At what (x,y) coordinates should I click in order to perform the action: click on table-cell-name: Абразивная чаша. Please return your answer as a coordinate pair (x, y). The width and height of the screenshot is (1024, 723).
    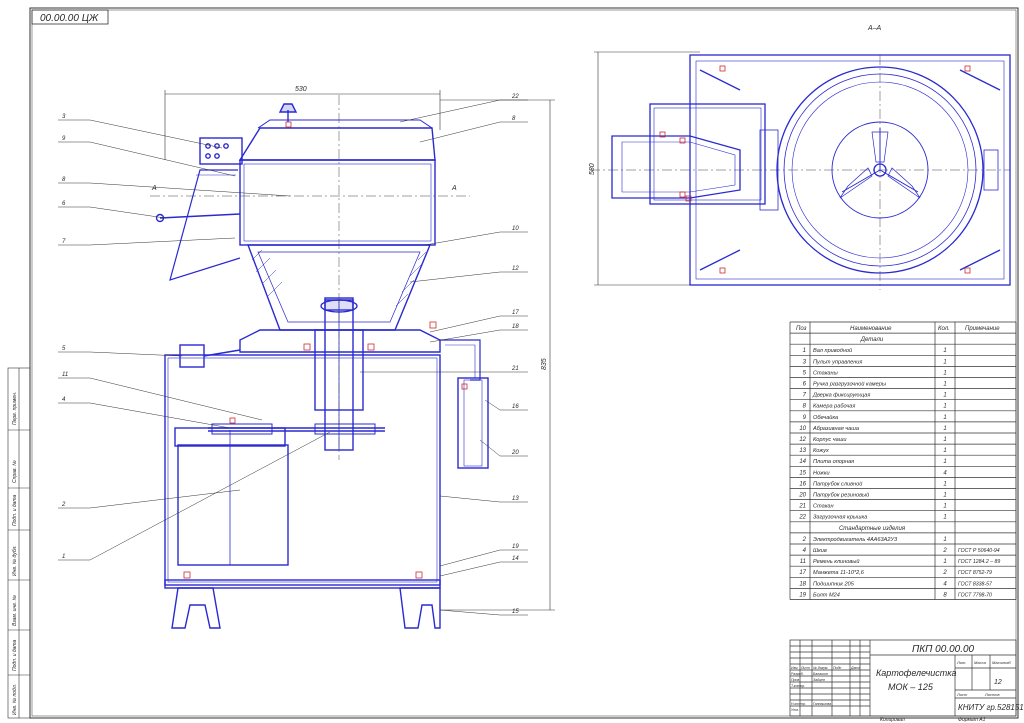
    Looking at the image, I should click on (835, 429).